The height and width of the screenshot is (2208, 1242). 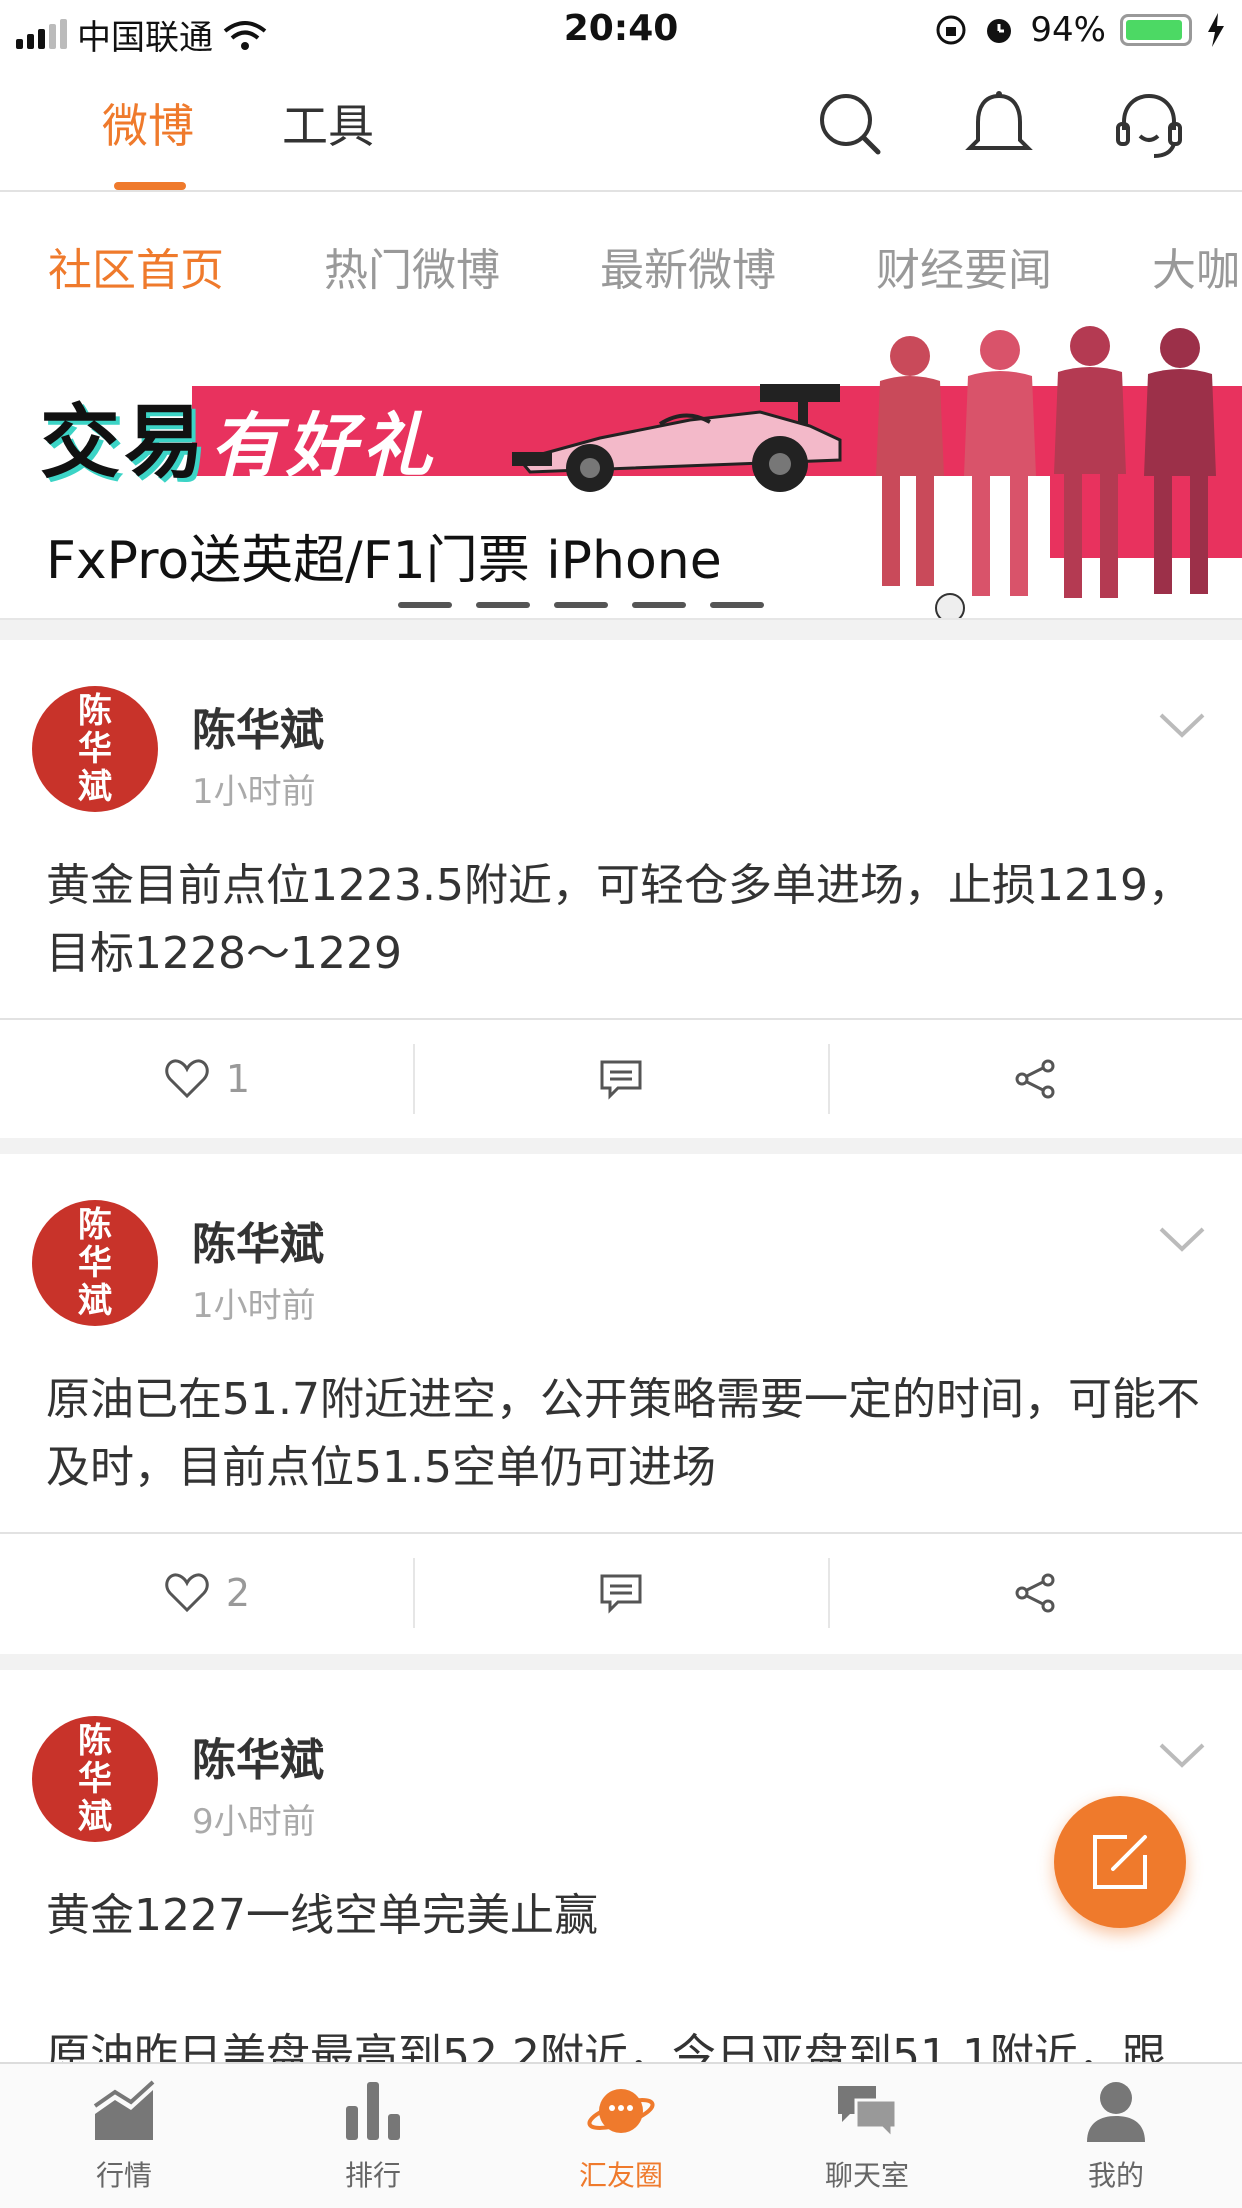 I want to click on tab-weibo: 微博, so click(x=148, y=123).